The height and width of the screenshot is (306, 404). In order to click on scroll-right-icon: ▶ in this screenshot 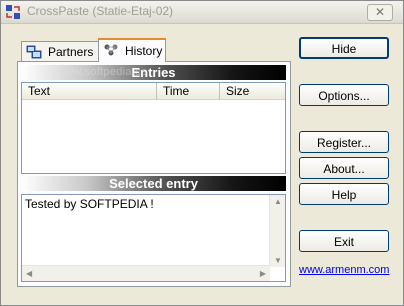, I will do `click(263, 273)`.